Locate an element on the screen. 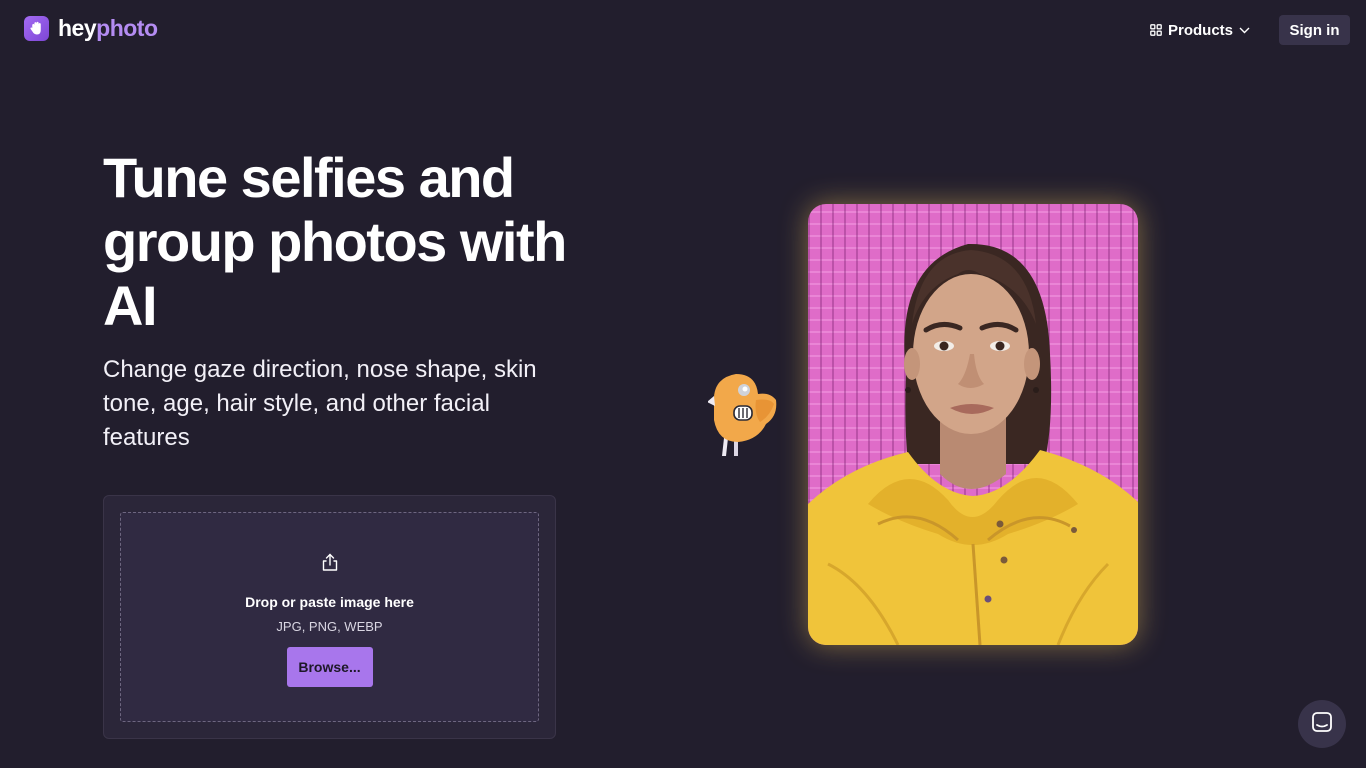  chat-launcher-button is located at coordinates (1322, 724).